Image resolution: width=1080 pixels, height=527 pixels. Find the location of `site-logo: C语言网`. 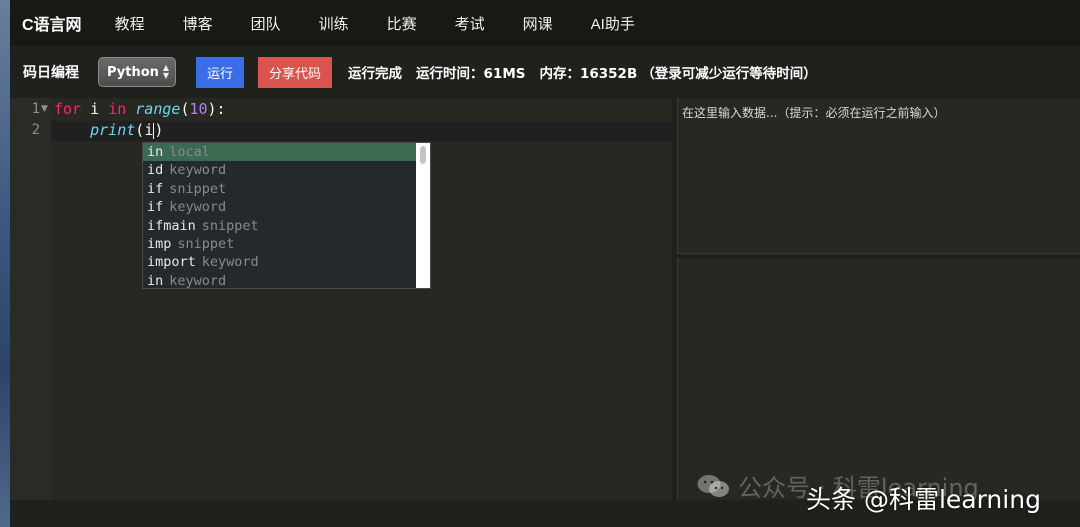

site-logo: C语言网 is located at coordinates (52, 23).